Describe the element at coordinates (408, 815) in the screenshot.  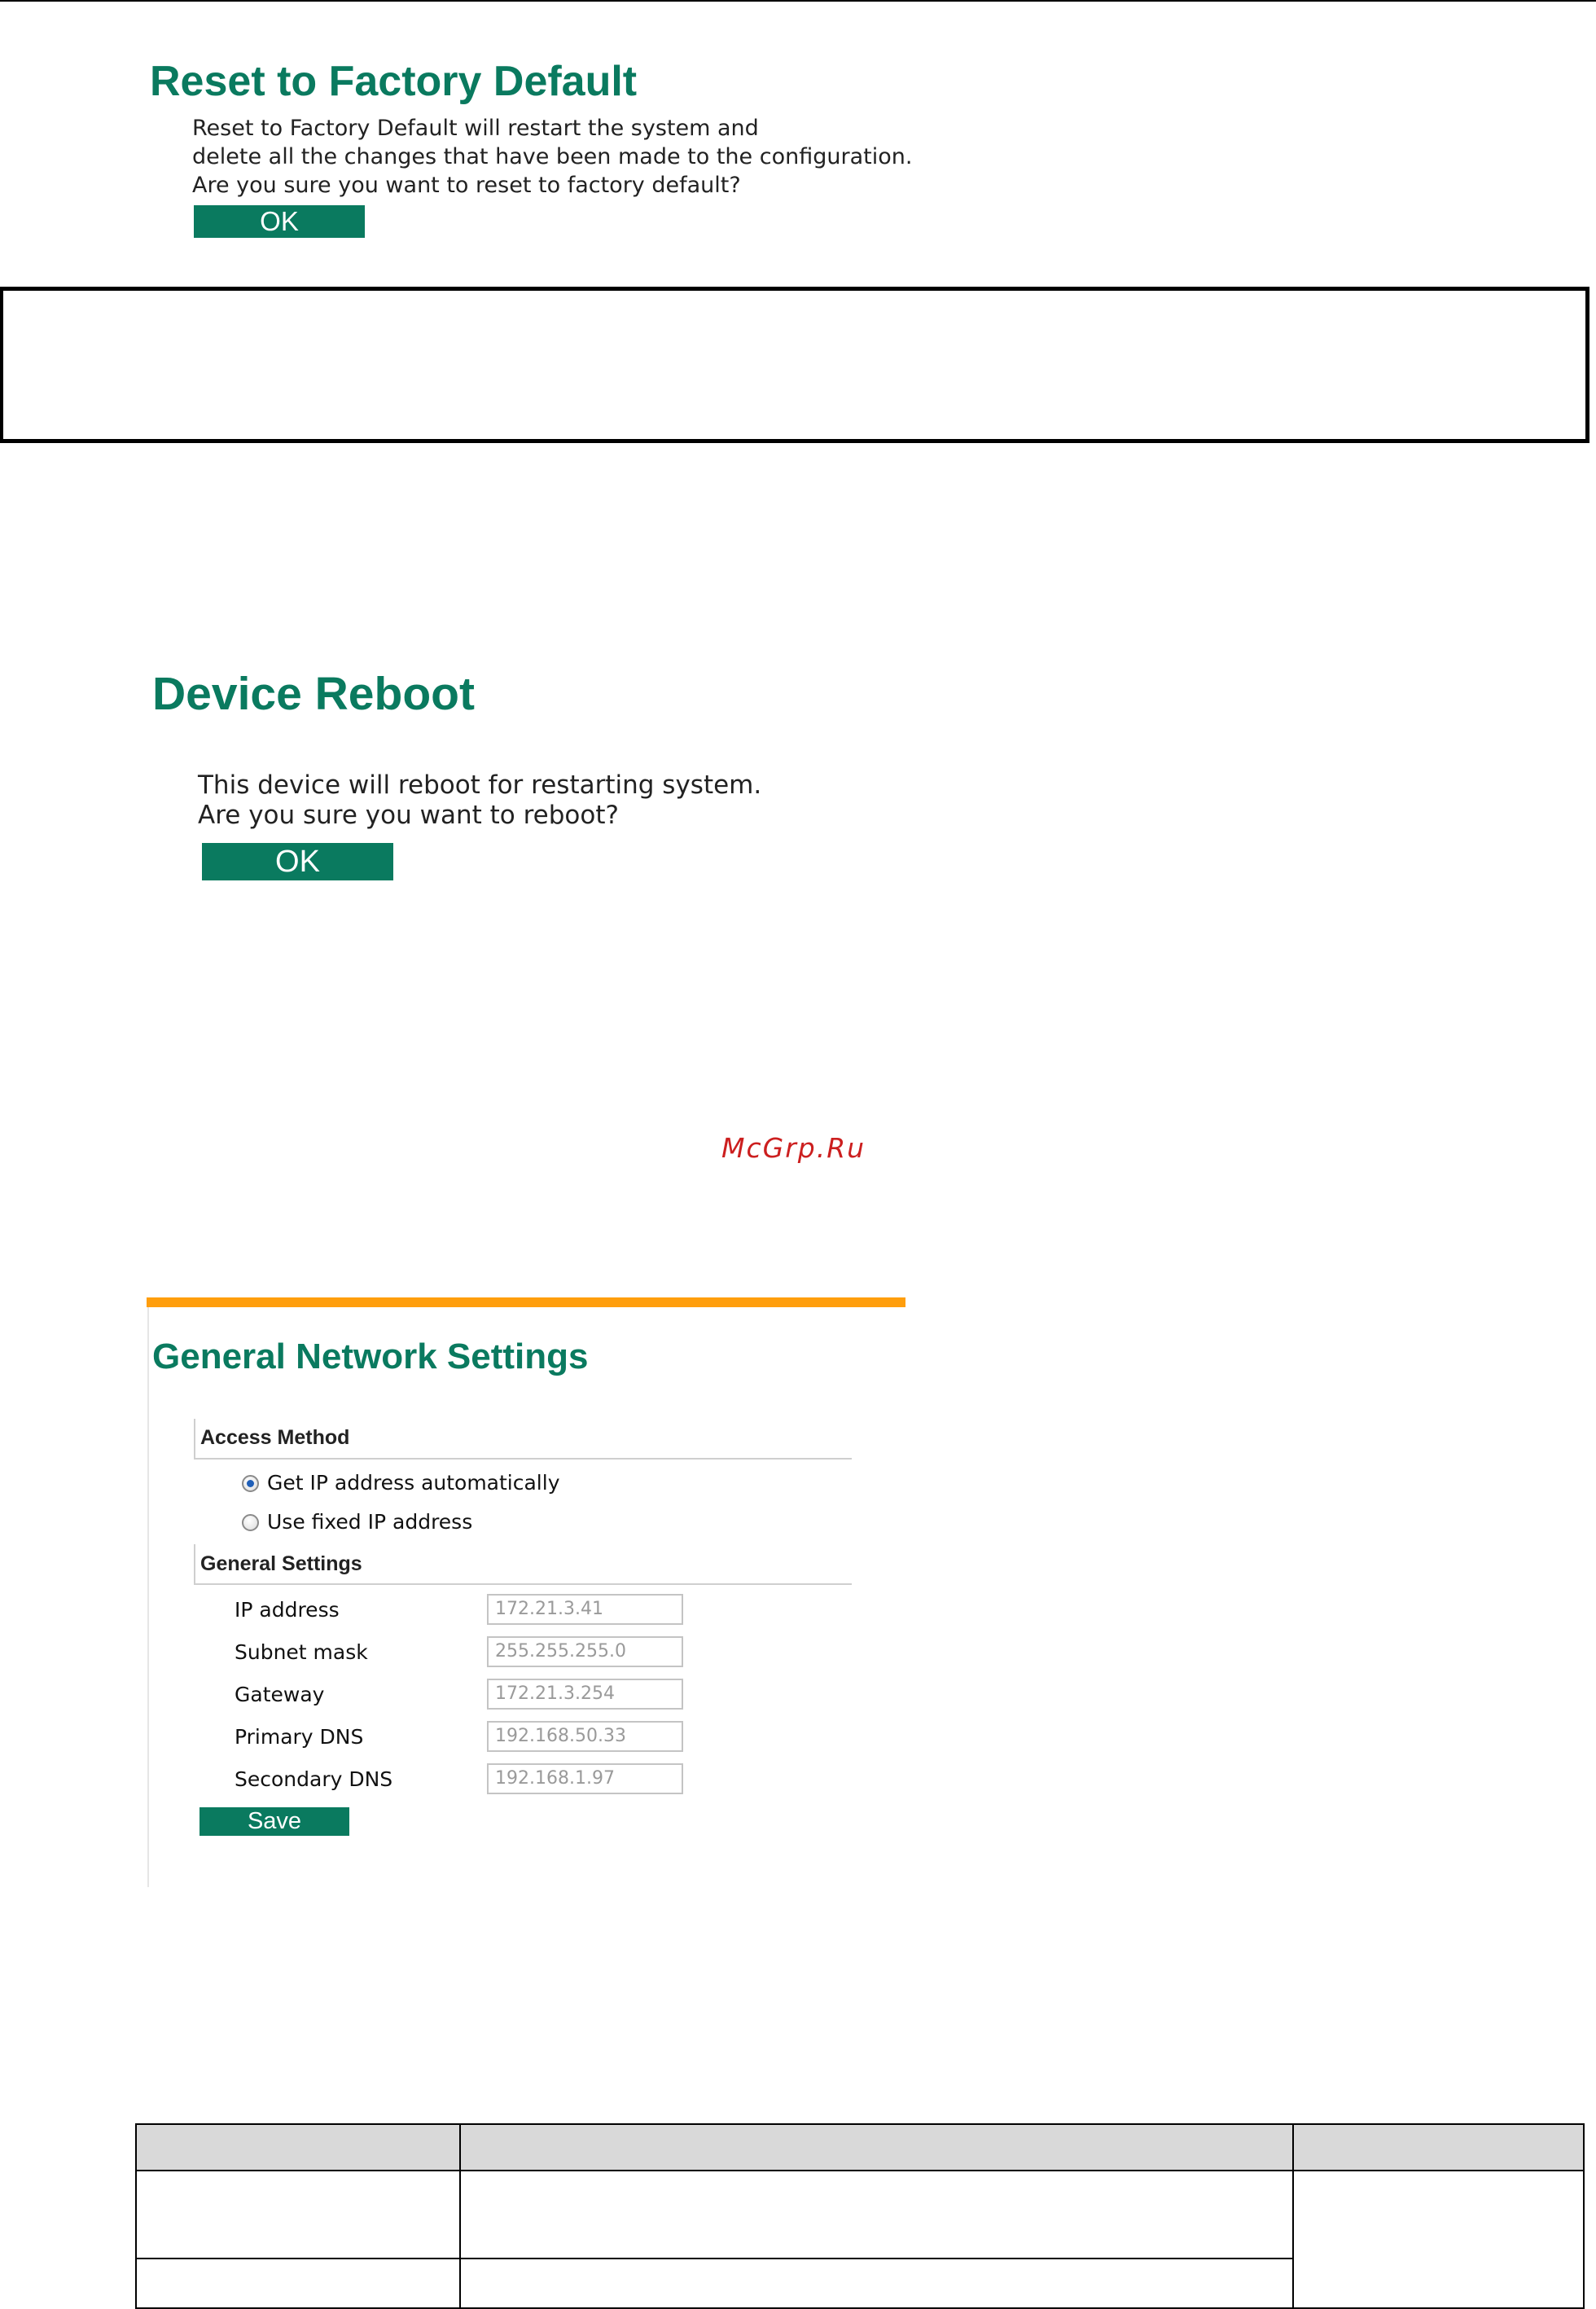
I see `device-reboot-line-2: Are you sure you want to reboot?` at that location.